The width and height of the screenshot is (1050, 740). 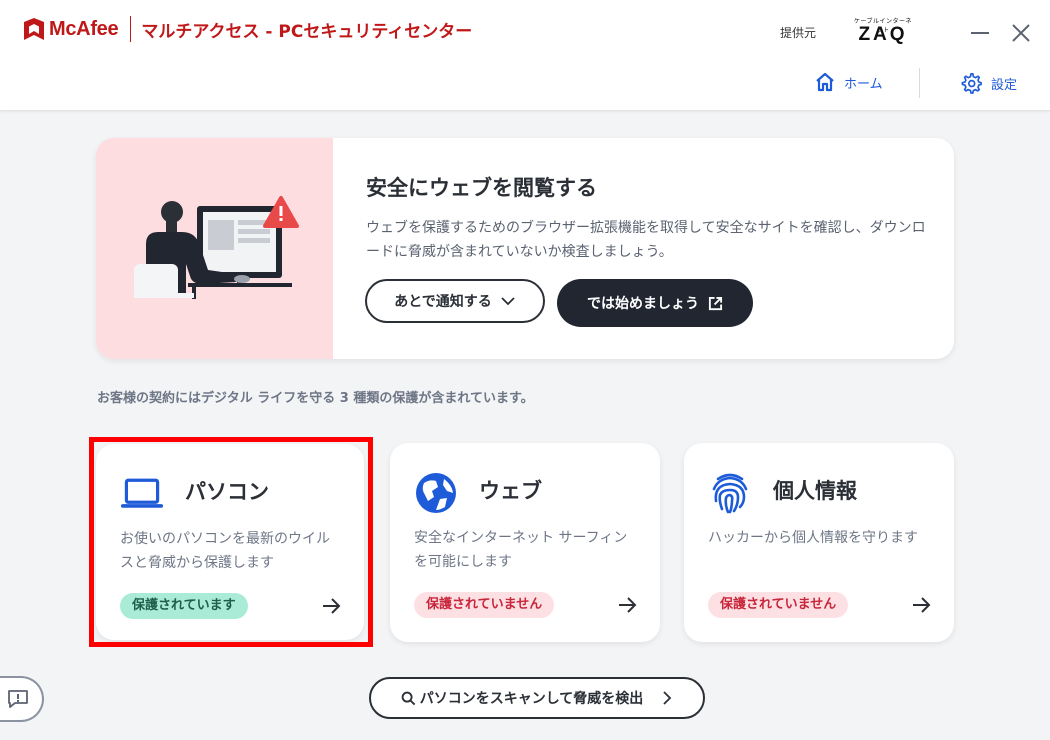 What do you see at coordinates (521, 550) in the screenshot?
I see `card-description: 安全なインターネット サーフィンを可能にします` at bounding box center [521, 550].